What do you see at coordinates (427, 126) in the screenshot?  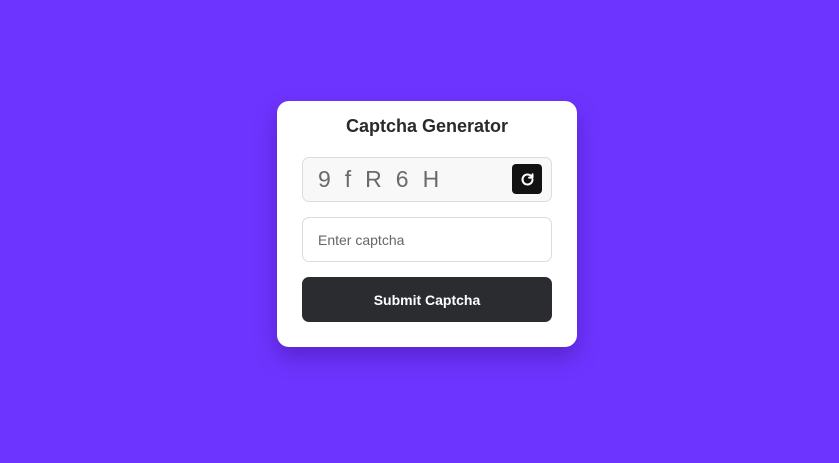 I see `page-title: Captcha Generator` at bounding box center [427, 126].